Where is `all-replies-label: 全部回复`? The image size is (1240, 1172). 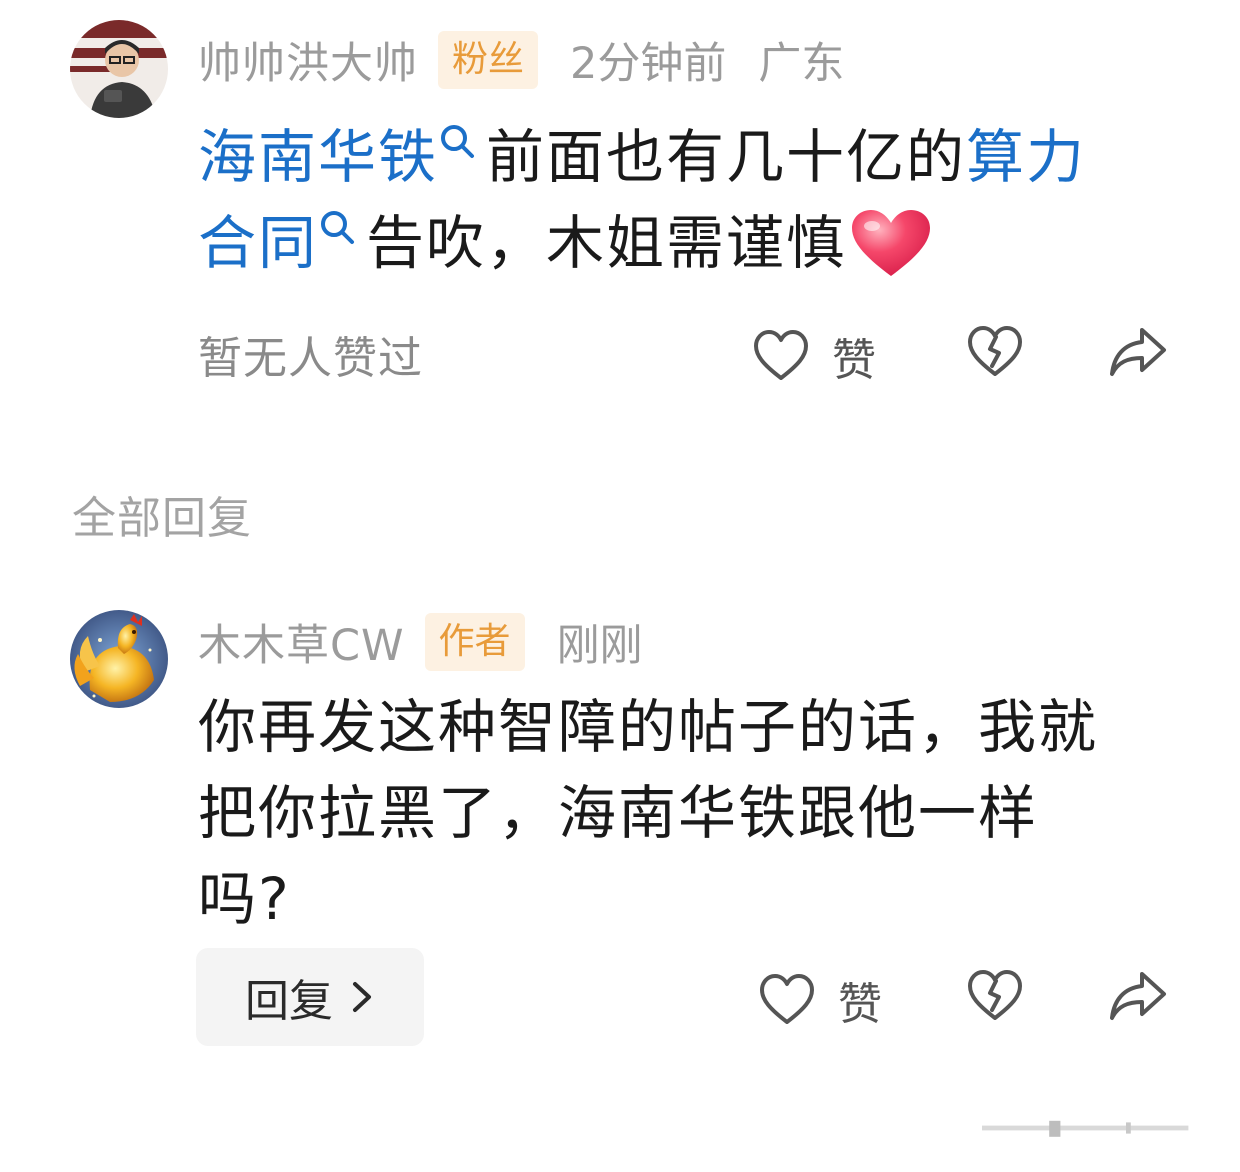
all-replies-label: 全部回复 is located at coordinates (162, 518).